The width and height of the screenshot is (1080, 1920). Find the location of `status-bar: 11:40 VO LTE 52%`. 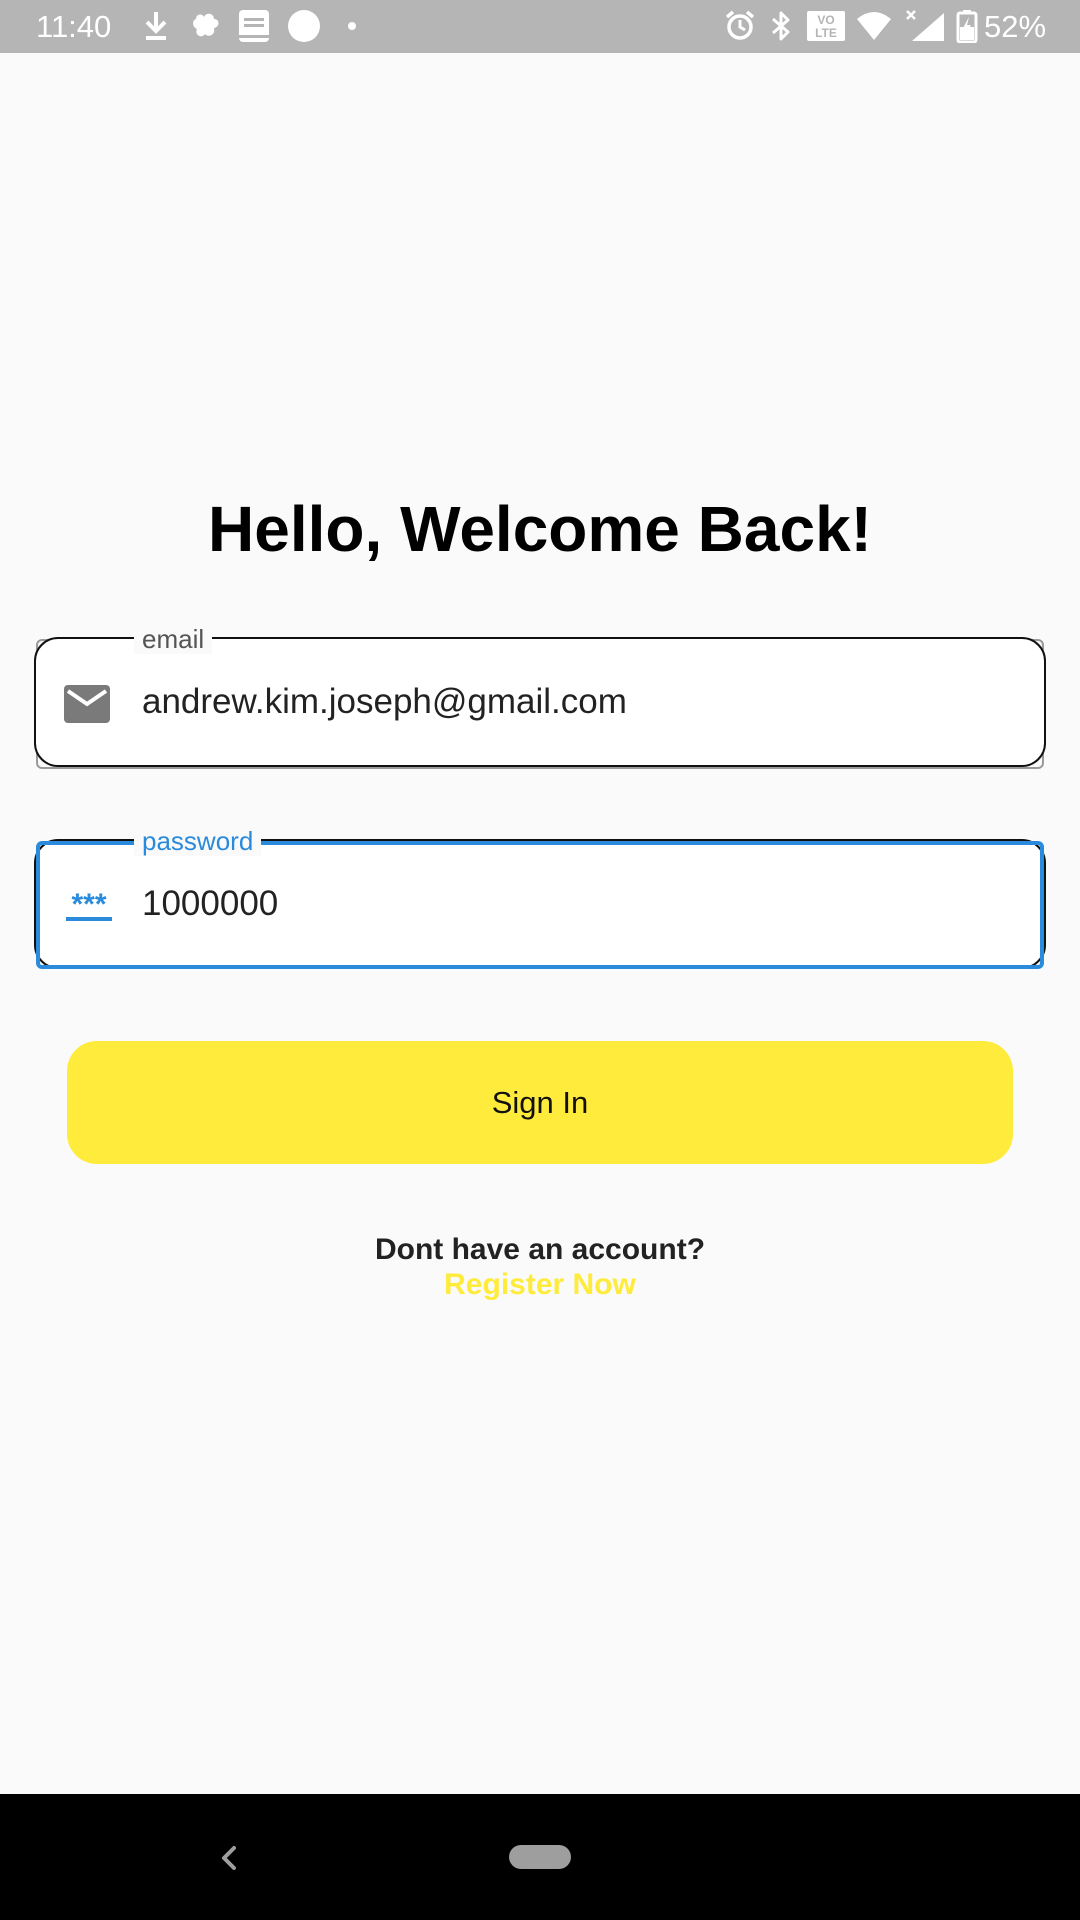

status-bar: 11:40 VO LTE 52% is located at coordinates (540, 26).